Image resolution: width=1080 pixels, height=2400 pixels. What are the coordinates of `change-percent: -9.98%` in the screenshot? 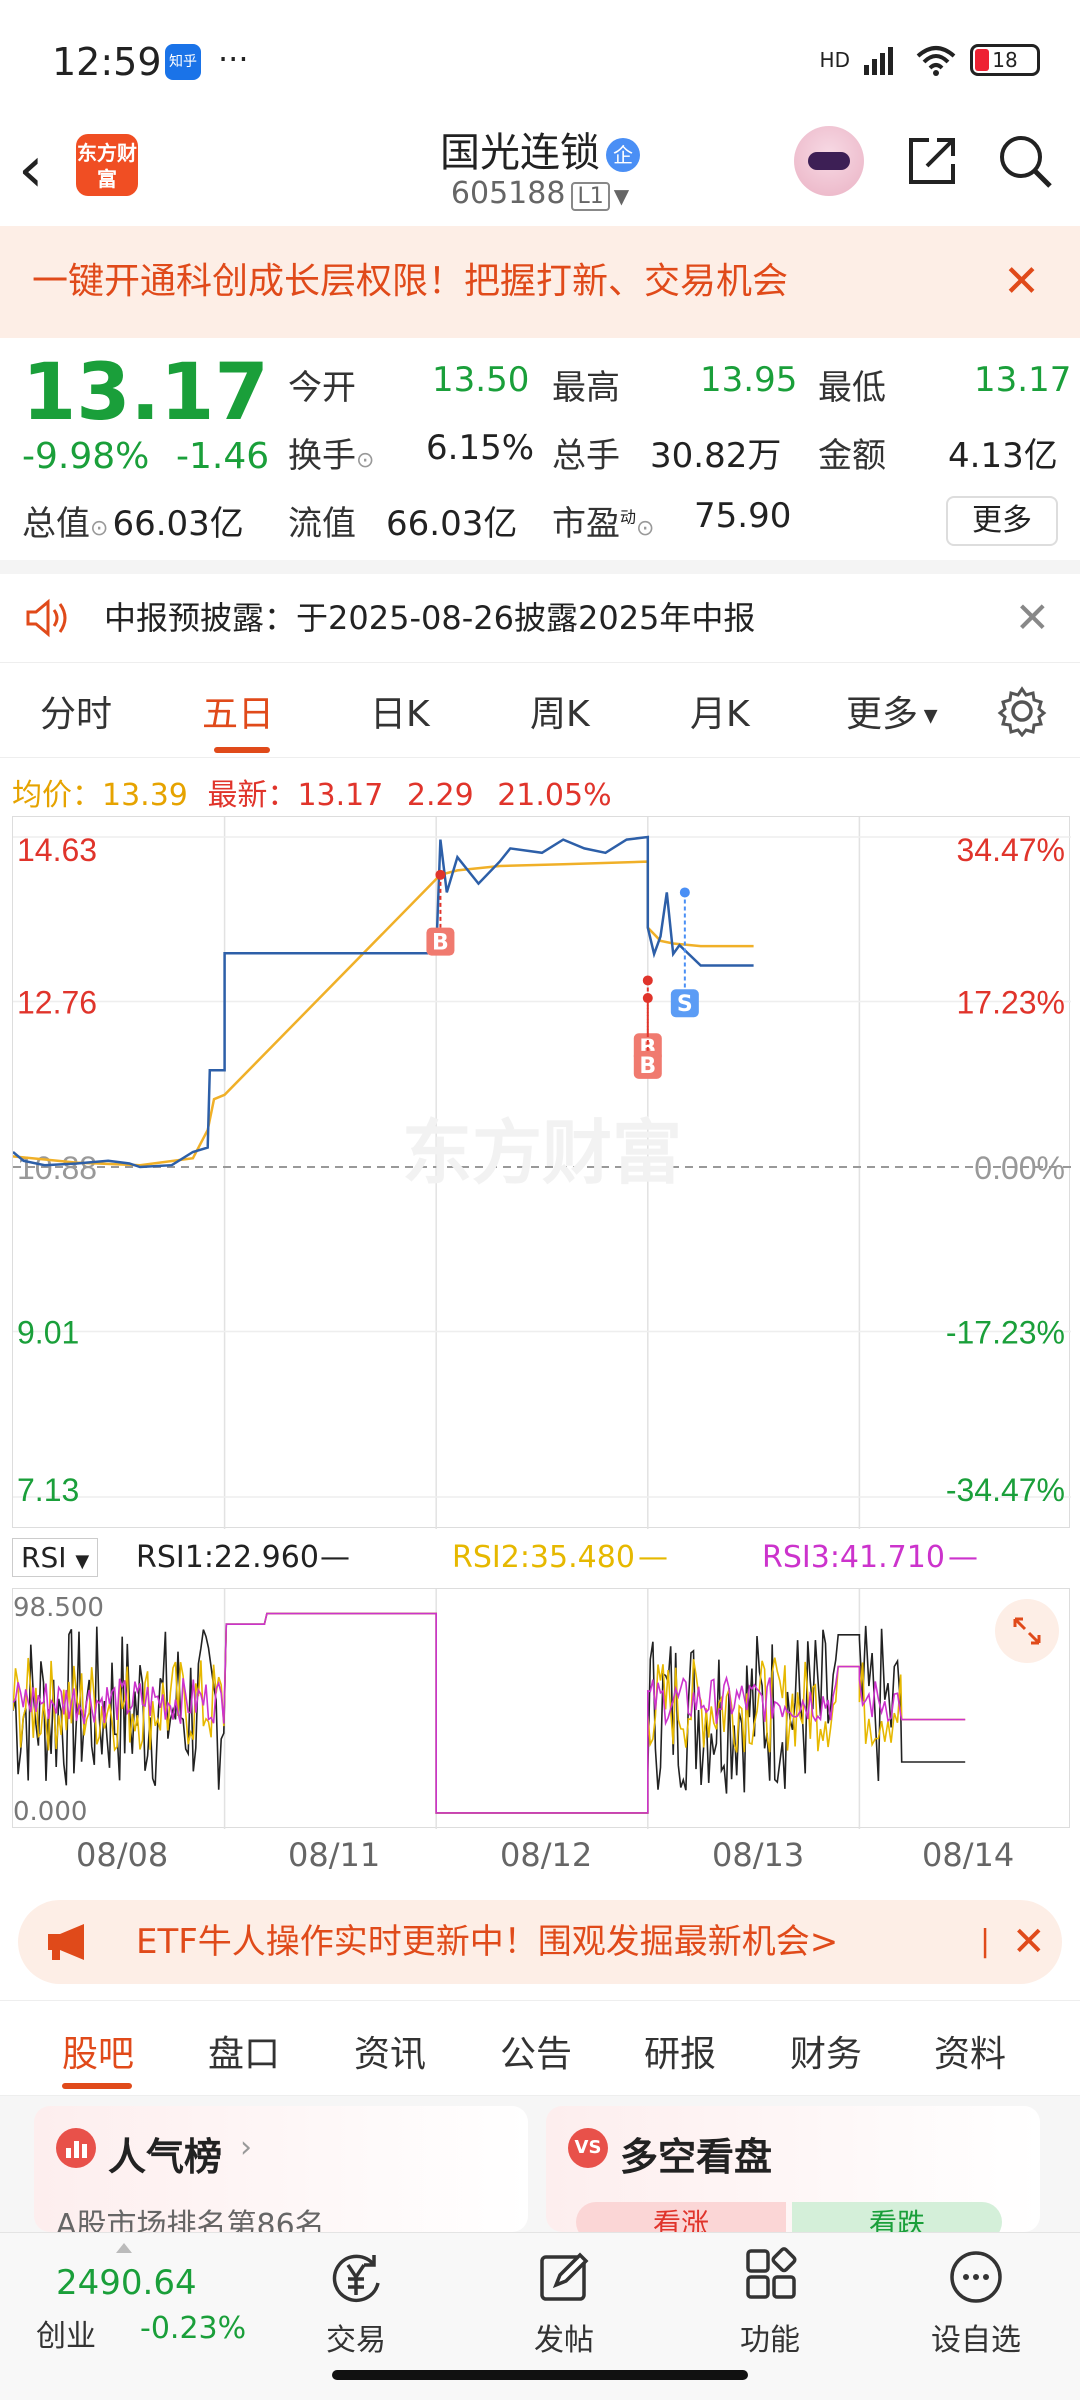 It's located at (86, 456).